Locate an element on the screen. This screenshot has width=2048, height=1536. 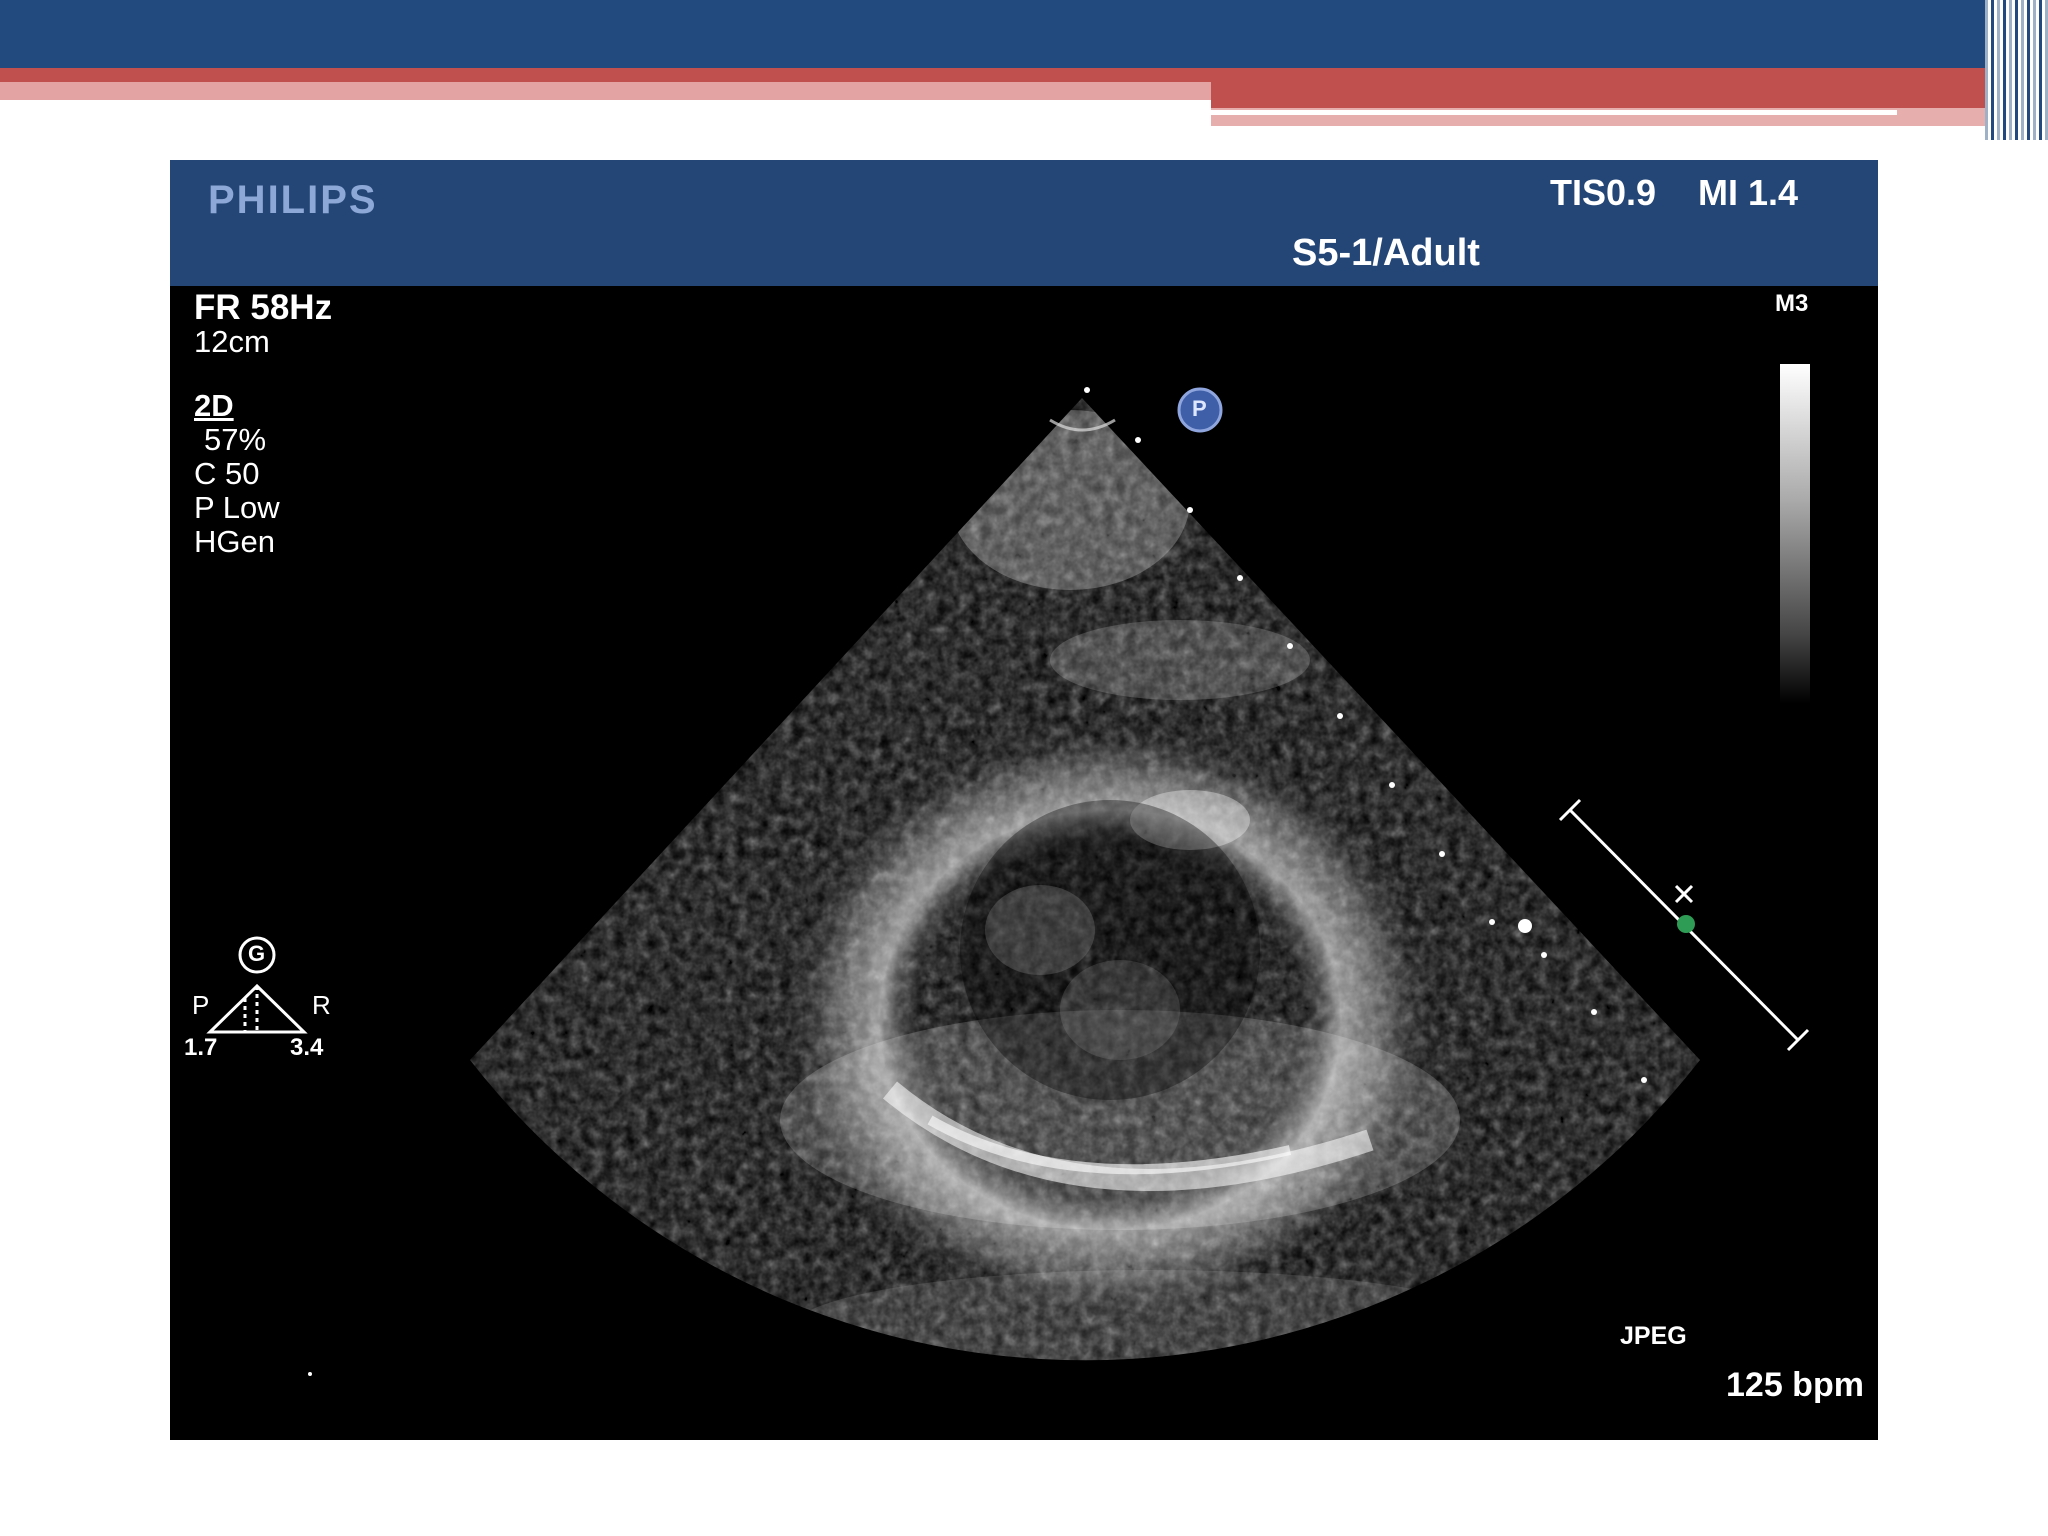
slide-accent-bar-light is located at coordinates (605, 91).